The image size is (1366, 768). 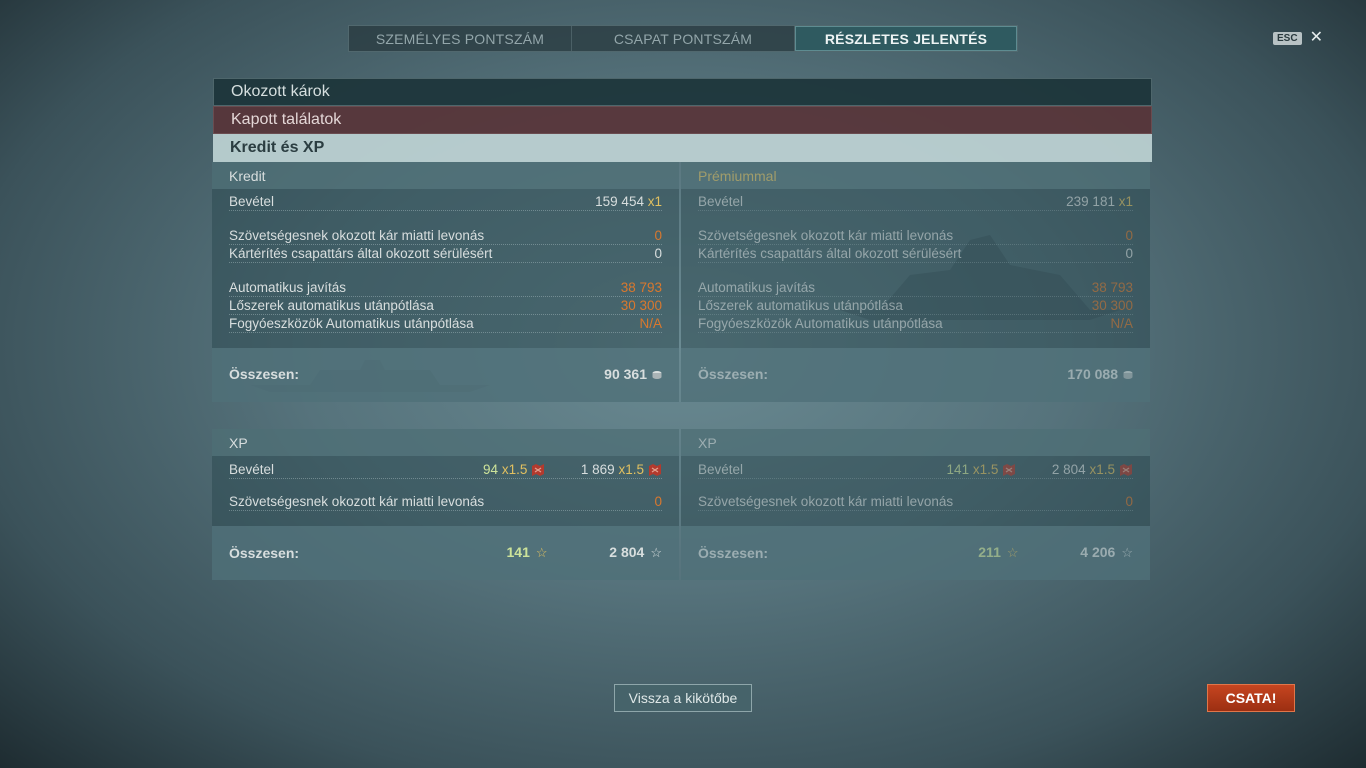 What do you see at coordinates (906, 38) in the screenshot?
I see `tab-detailed-report: RÉSZLETES JELENTÉS` at bounding box center [906, 38].